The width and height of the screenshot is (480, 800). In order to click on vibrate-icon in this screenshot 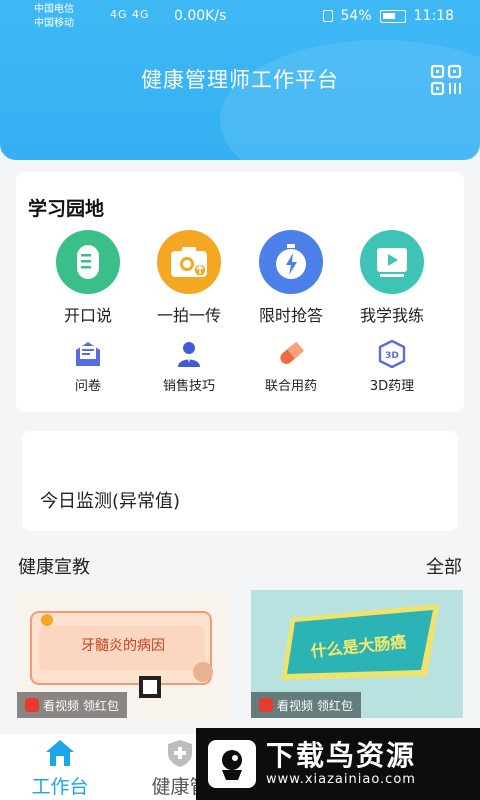, I will do `click(327, 16)`.